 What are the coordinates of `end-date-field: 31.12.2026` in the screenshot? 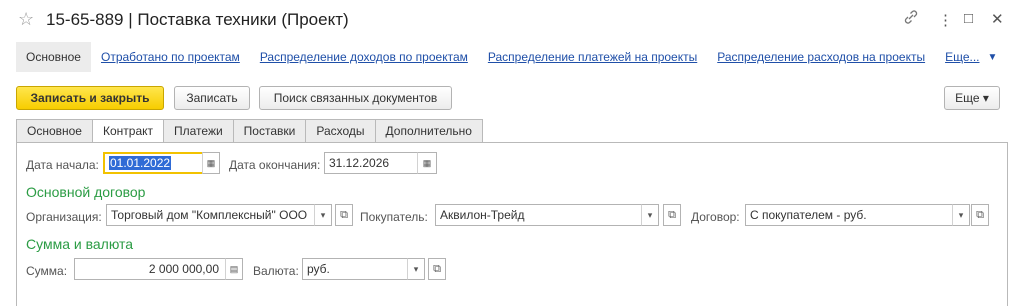 It's located at (372, 163).